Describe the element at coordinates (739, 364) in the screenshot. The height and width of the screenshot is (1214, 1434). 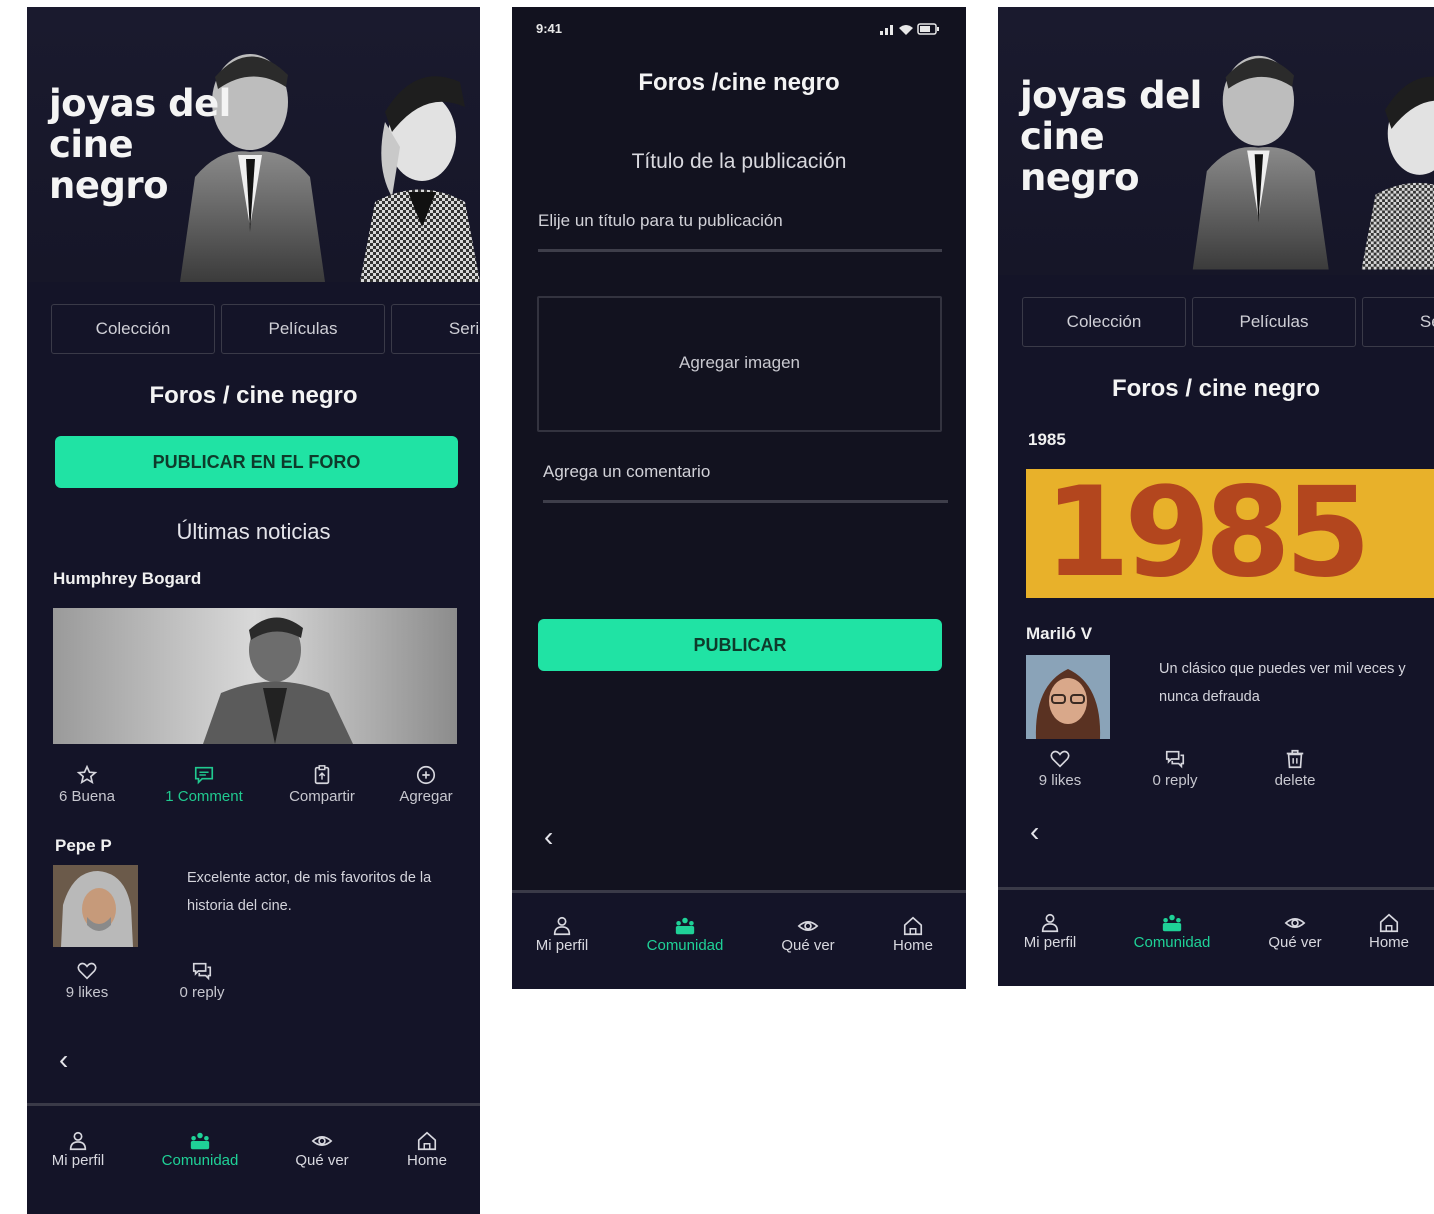
I see `add-image-button: Agregar imagen` at that location.